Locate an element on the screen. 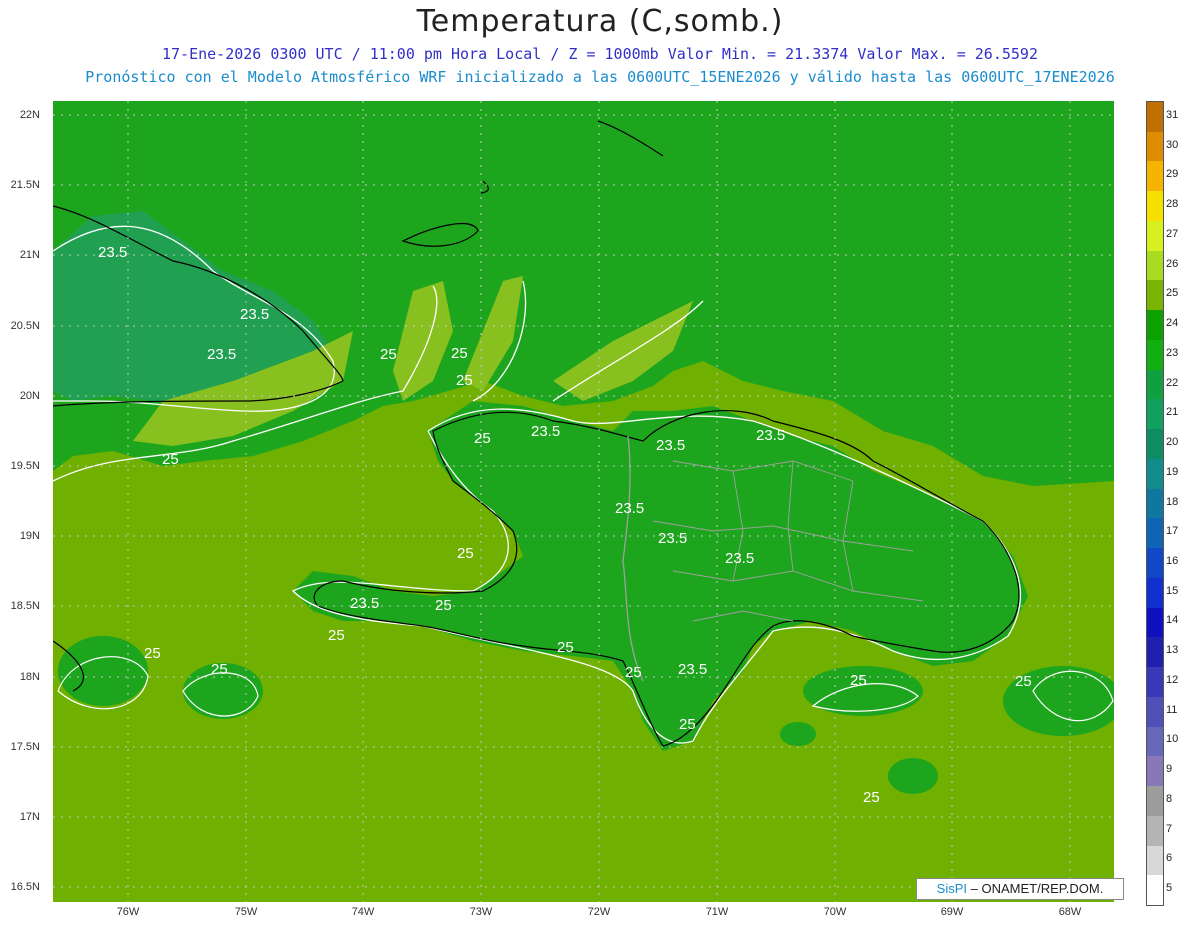  lon-label: 70W is located at coordinates (835, 912).